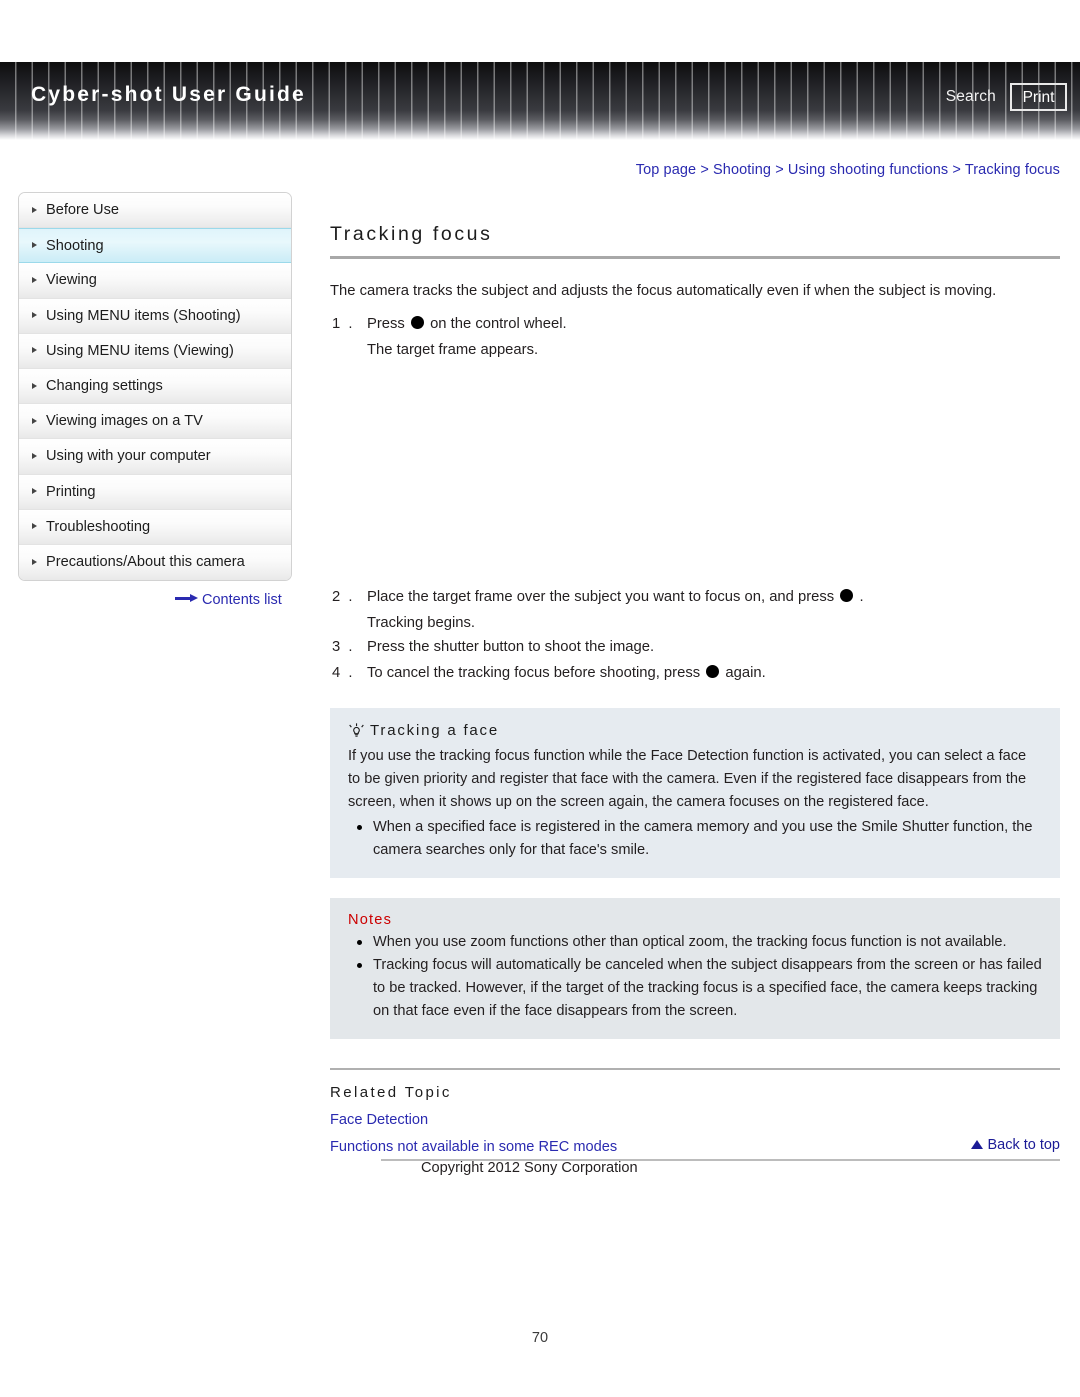 The width and height of the screenshot is (1080, 1397). Describe the element at coordinates (540, 101) in the screenshot. I see `site-header: Cyber-shot User Guide Search Print` at that location.